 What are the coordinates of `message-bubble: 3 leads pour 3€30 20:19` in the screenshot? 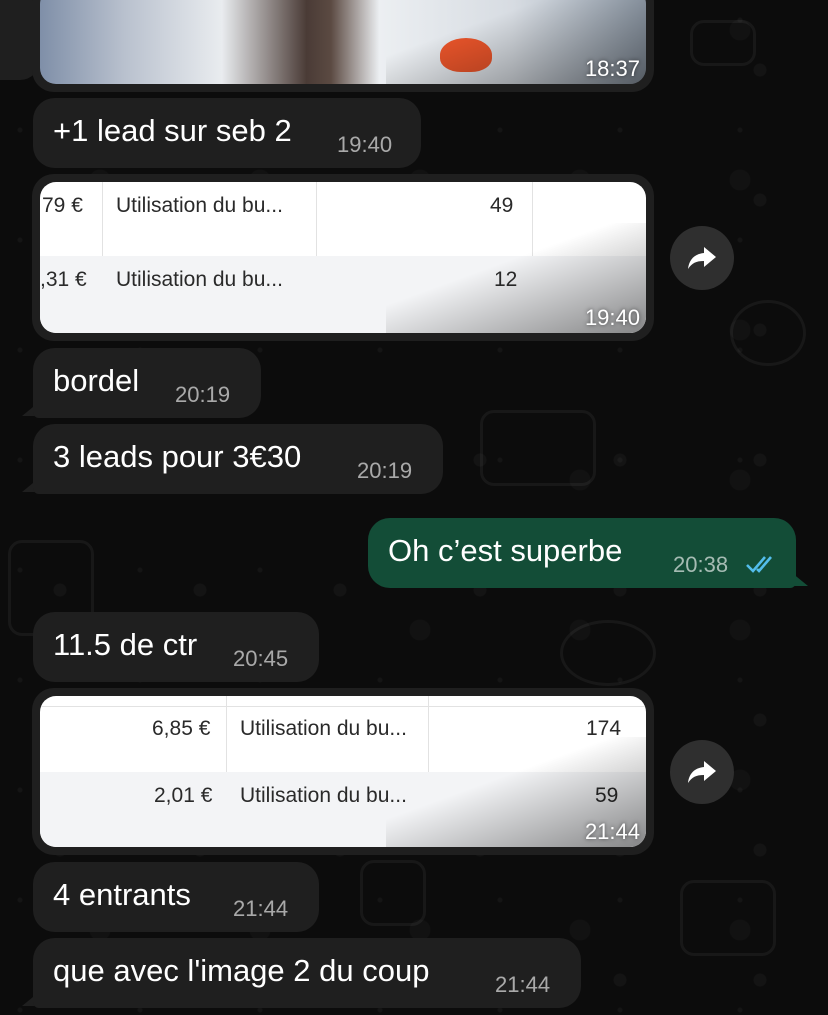 It's located at (238, 459).